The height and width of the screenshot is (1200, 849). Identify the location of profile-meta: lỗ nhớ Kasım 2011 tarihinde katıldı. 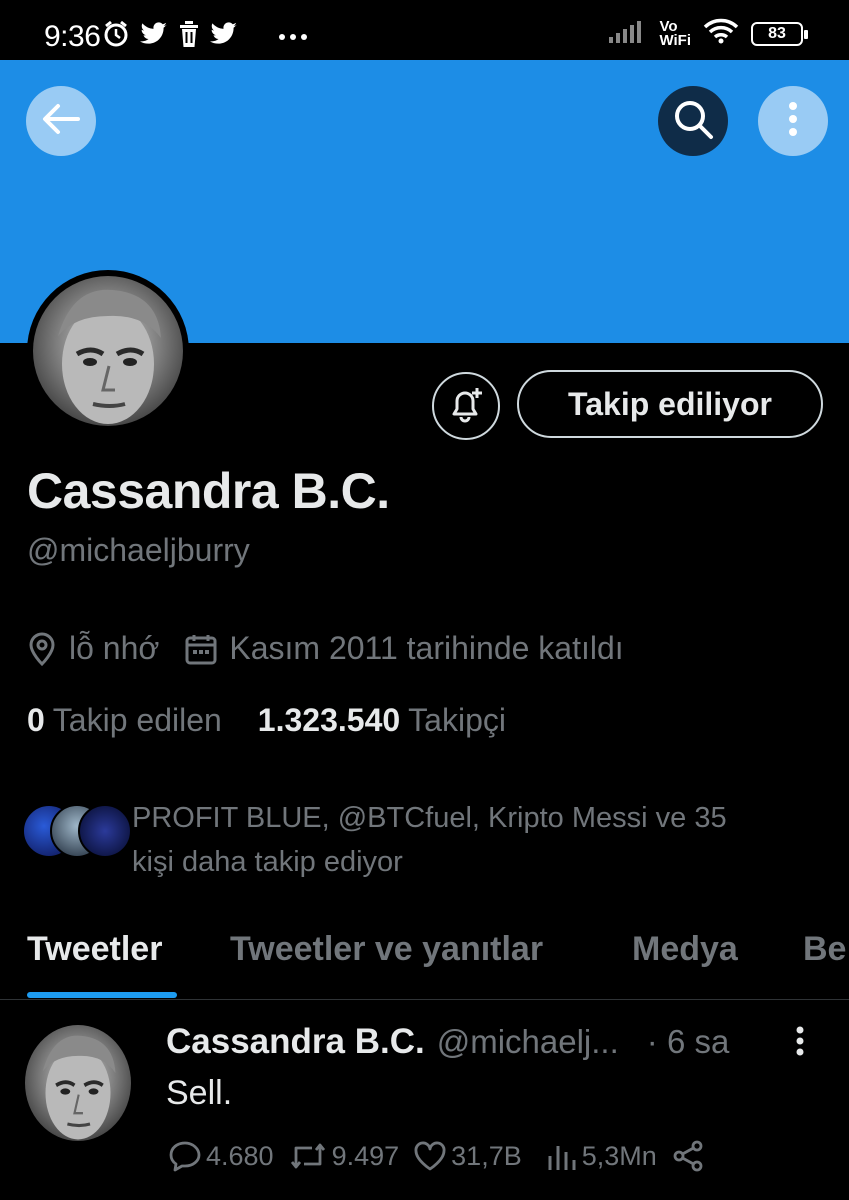
(325, 648).